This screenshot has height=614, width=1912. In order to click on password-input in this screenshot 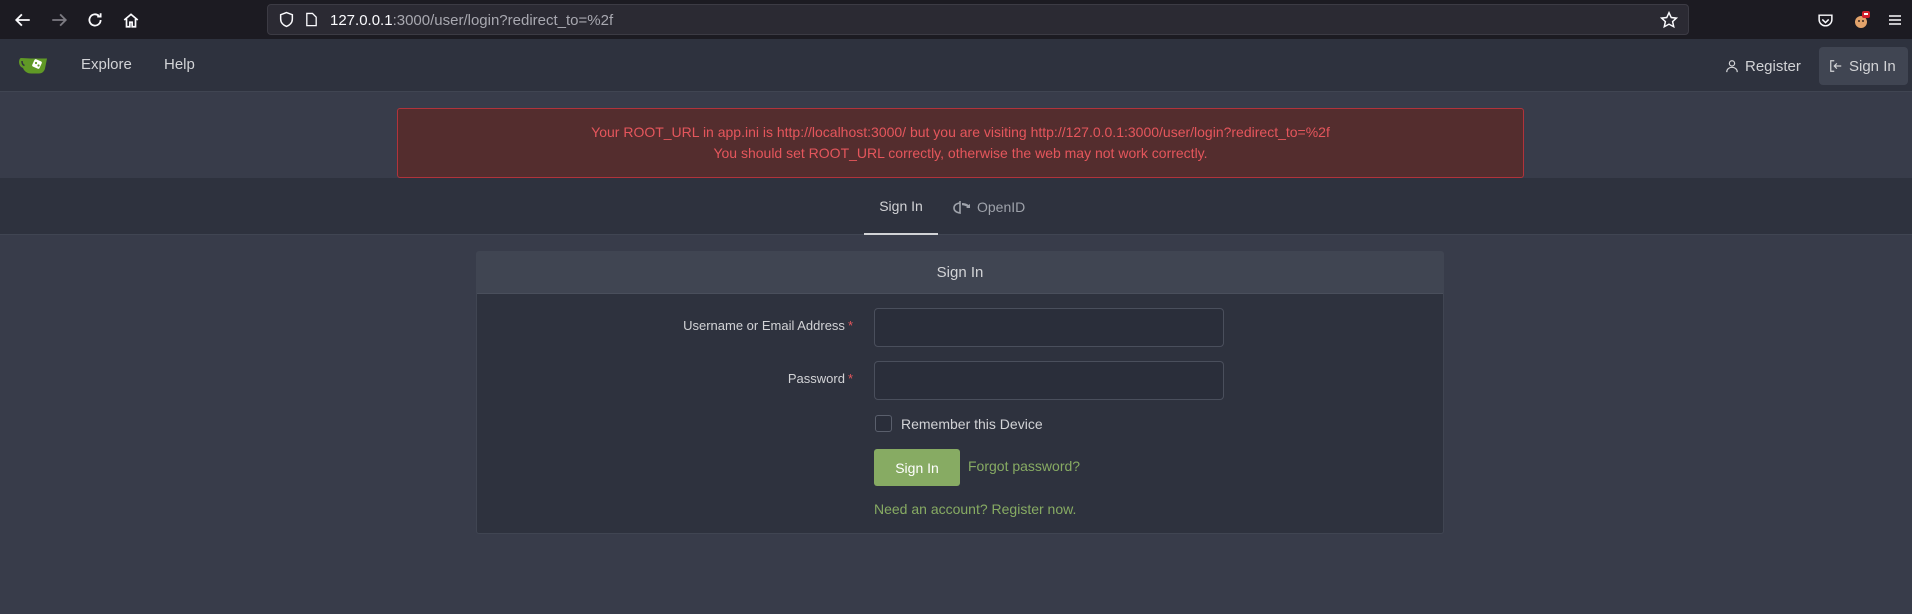, I will do `click(1049, 380)`.